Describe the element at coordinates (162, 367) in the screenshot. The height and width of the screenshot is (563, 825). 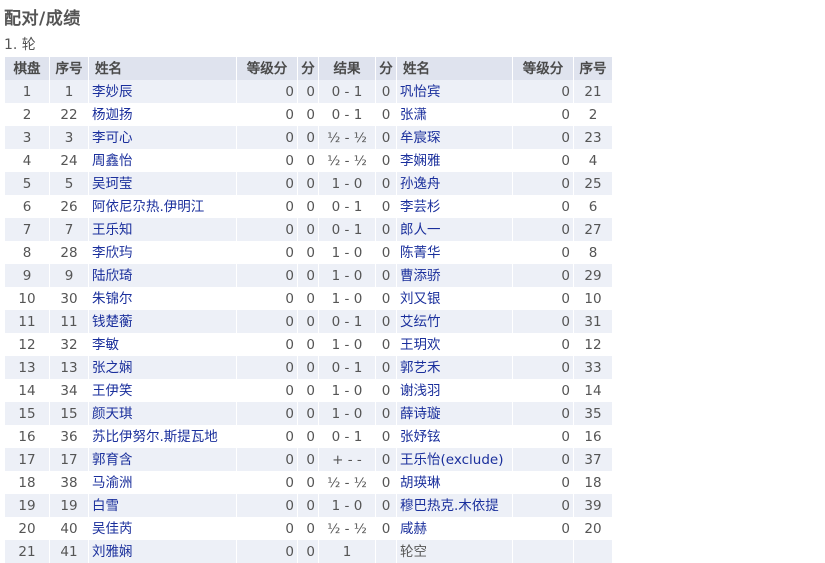
I see `player-name-cell: 张之娴` at that location.